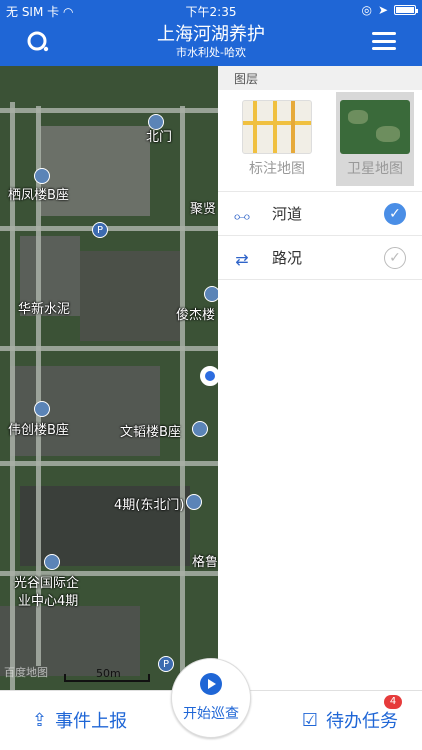  What do you see at coordinates (320, 258) in the screenshot?
I see `layer-item-traffic: ⇄ 路况 ✓` at bounding box center [320, 258].